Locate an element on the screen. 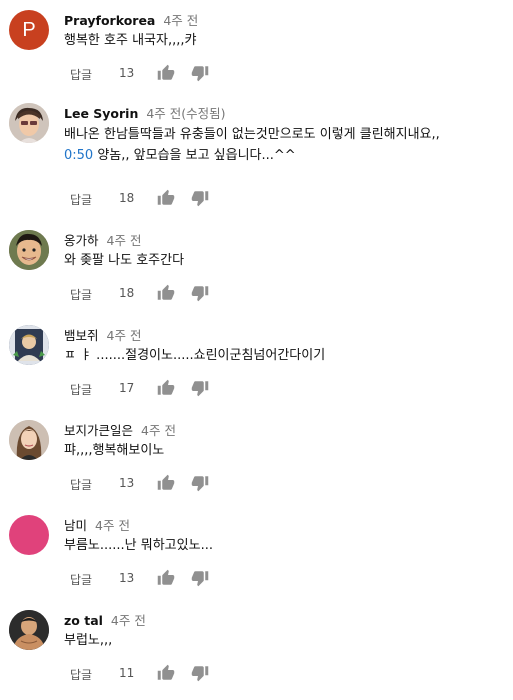 The width and height of the screenshot is (513, 700). avatar-letter: P is located at coordinates (29, 29).